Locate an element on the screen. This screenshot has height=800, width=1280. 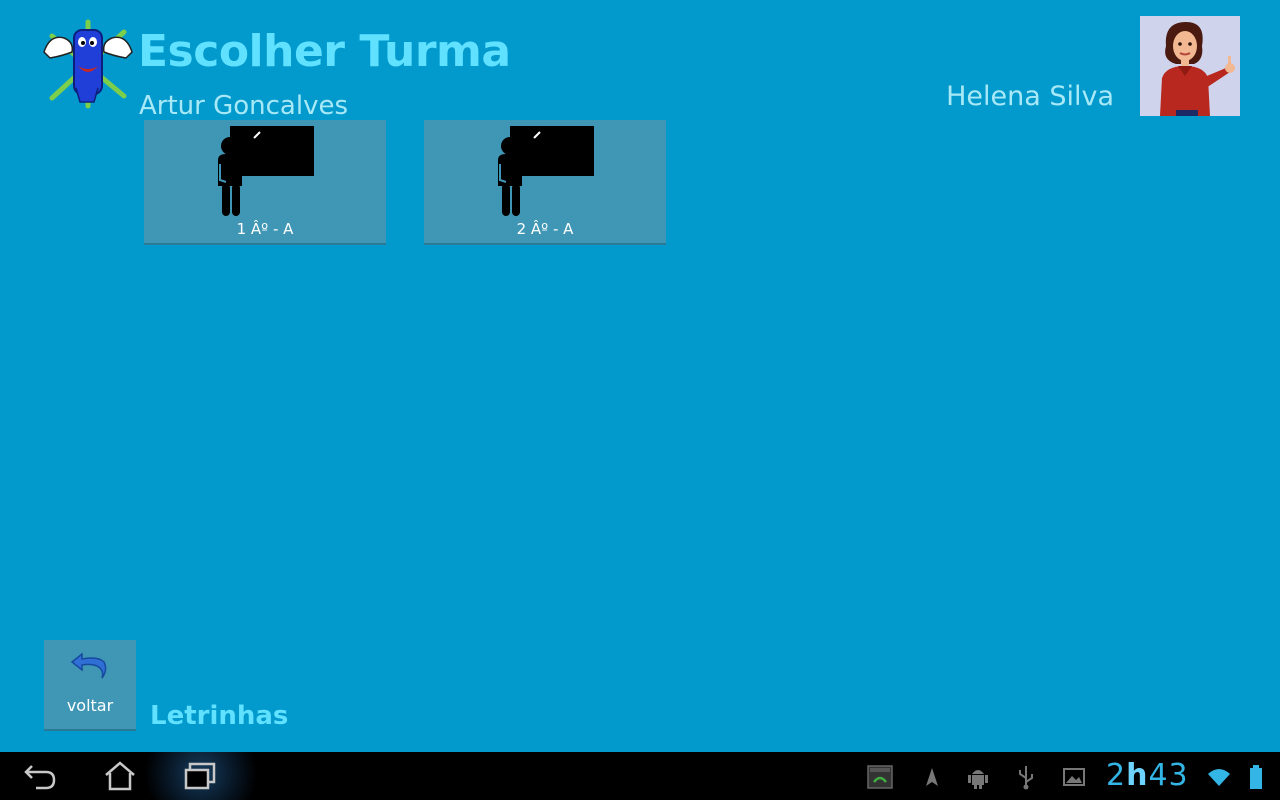
status-clock: 2h43 is located at coordinates (1147, 776).